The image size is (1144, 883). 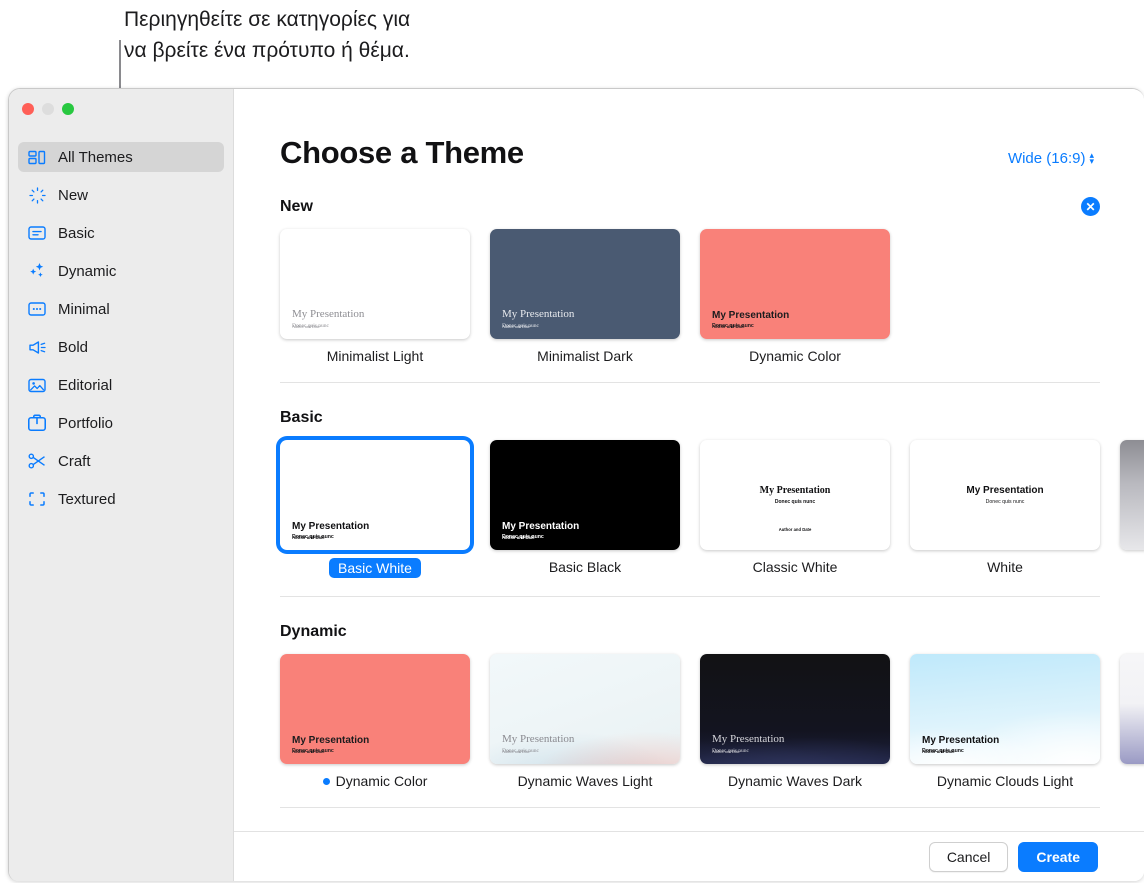 I want to click on theme-name: Dynamic Color, so click(x=381, y=781).